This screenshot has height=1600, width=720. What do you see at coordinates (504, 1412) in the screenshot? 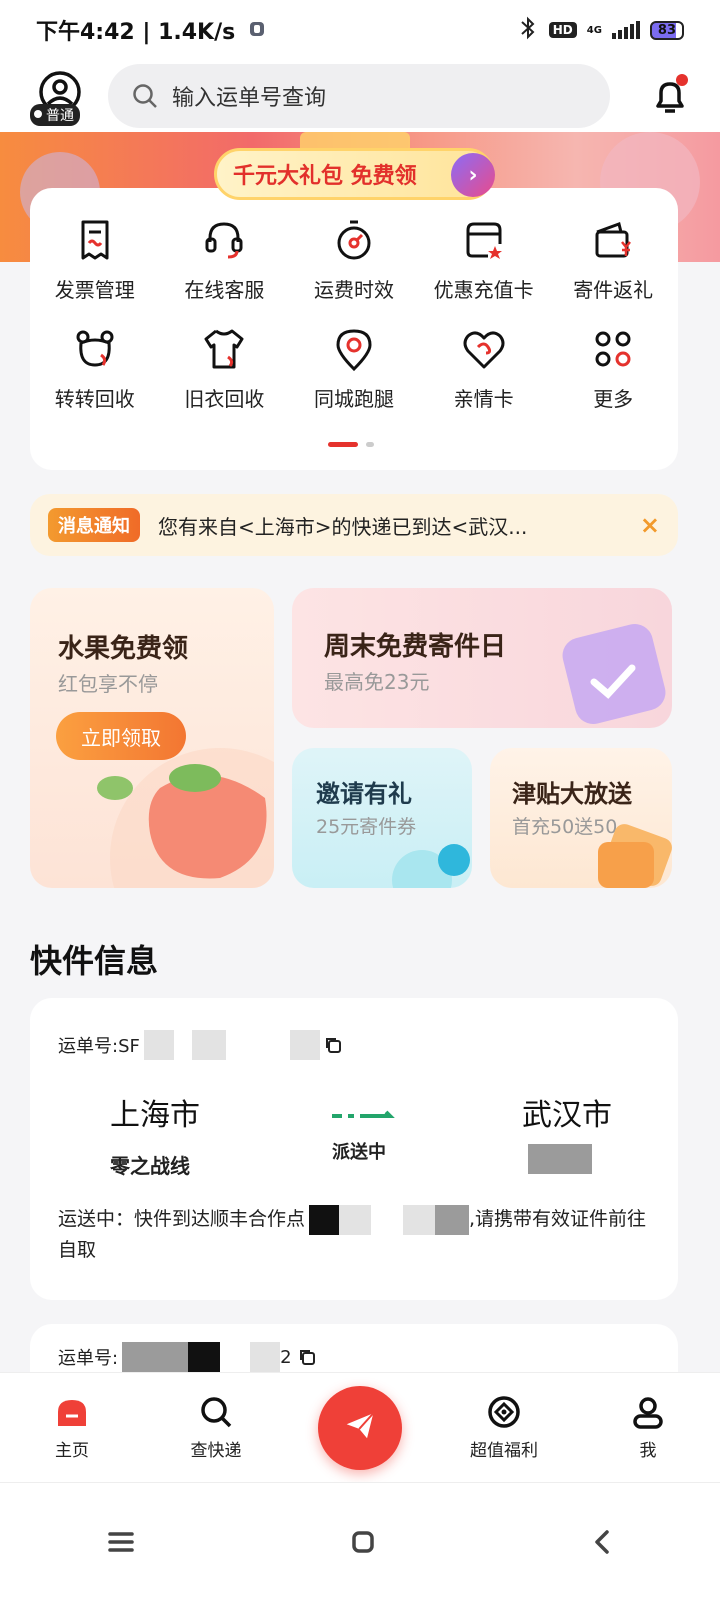
I see `target-icon` at bounding box center [504, 1412].